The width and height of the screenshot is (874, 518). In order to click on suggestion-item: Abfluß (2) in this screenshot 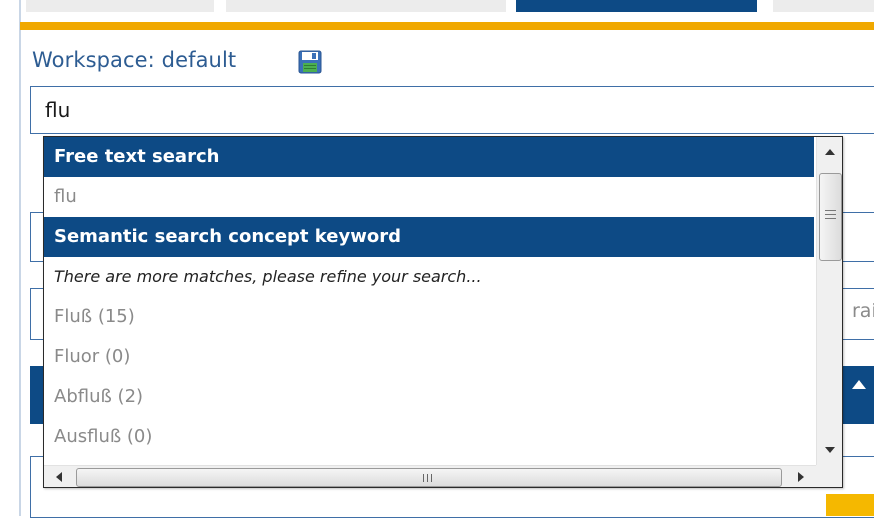, I will do `click(429, 397)`.